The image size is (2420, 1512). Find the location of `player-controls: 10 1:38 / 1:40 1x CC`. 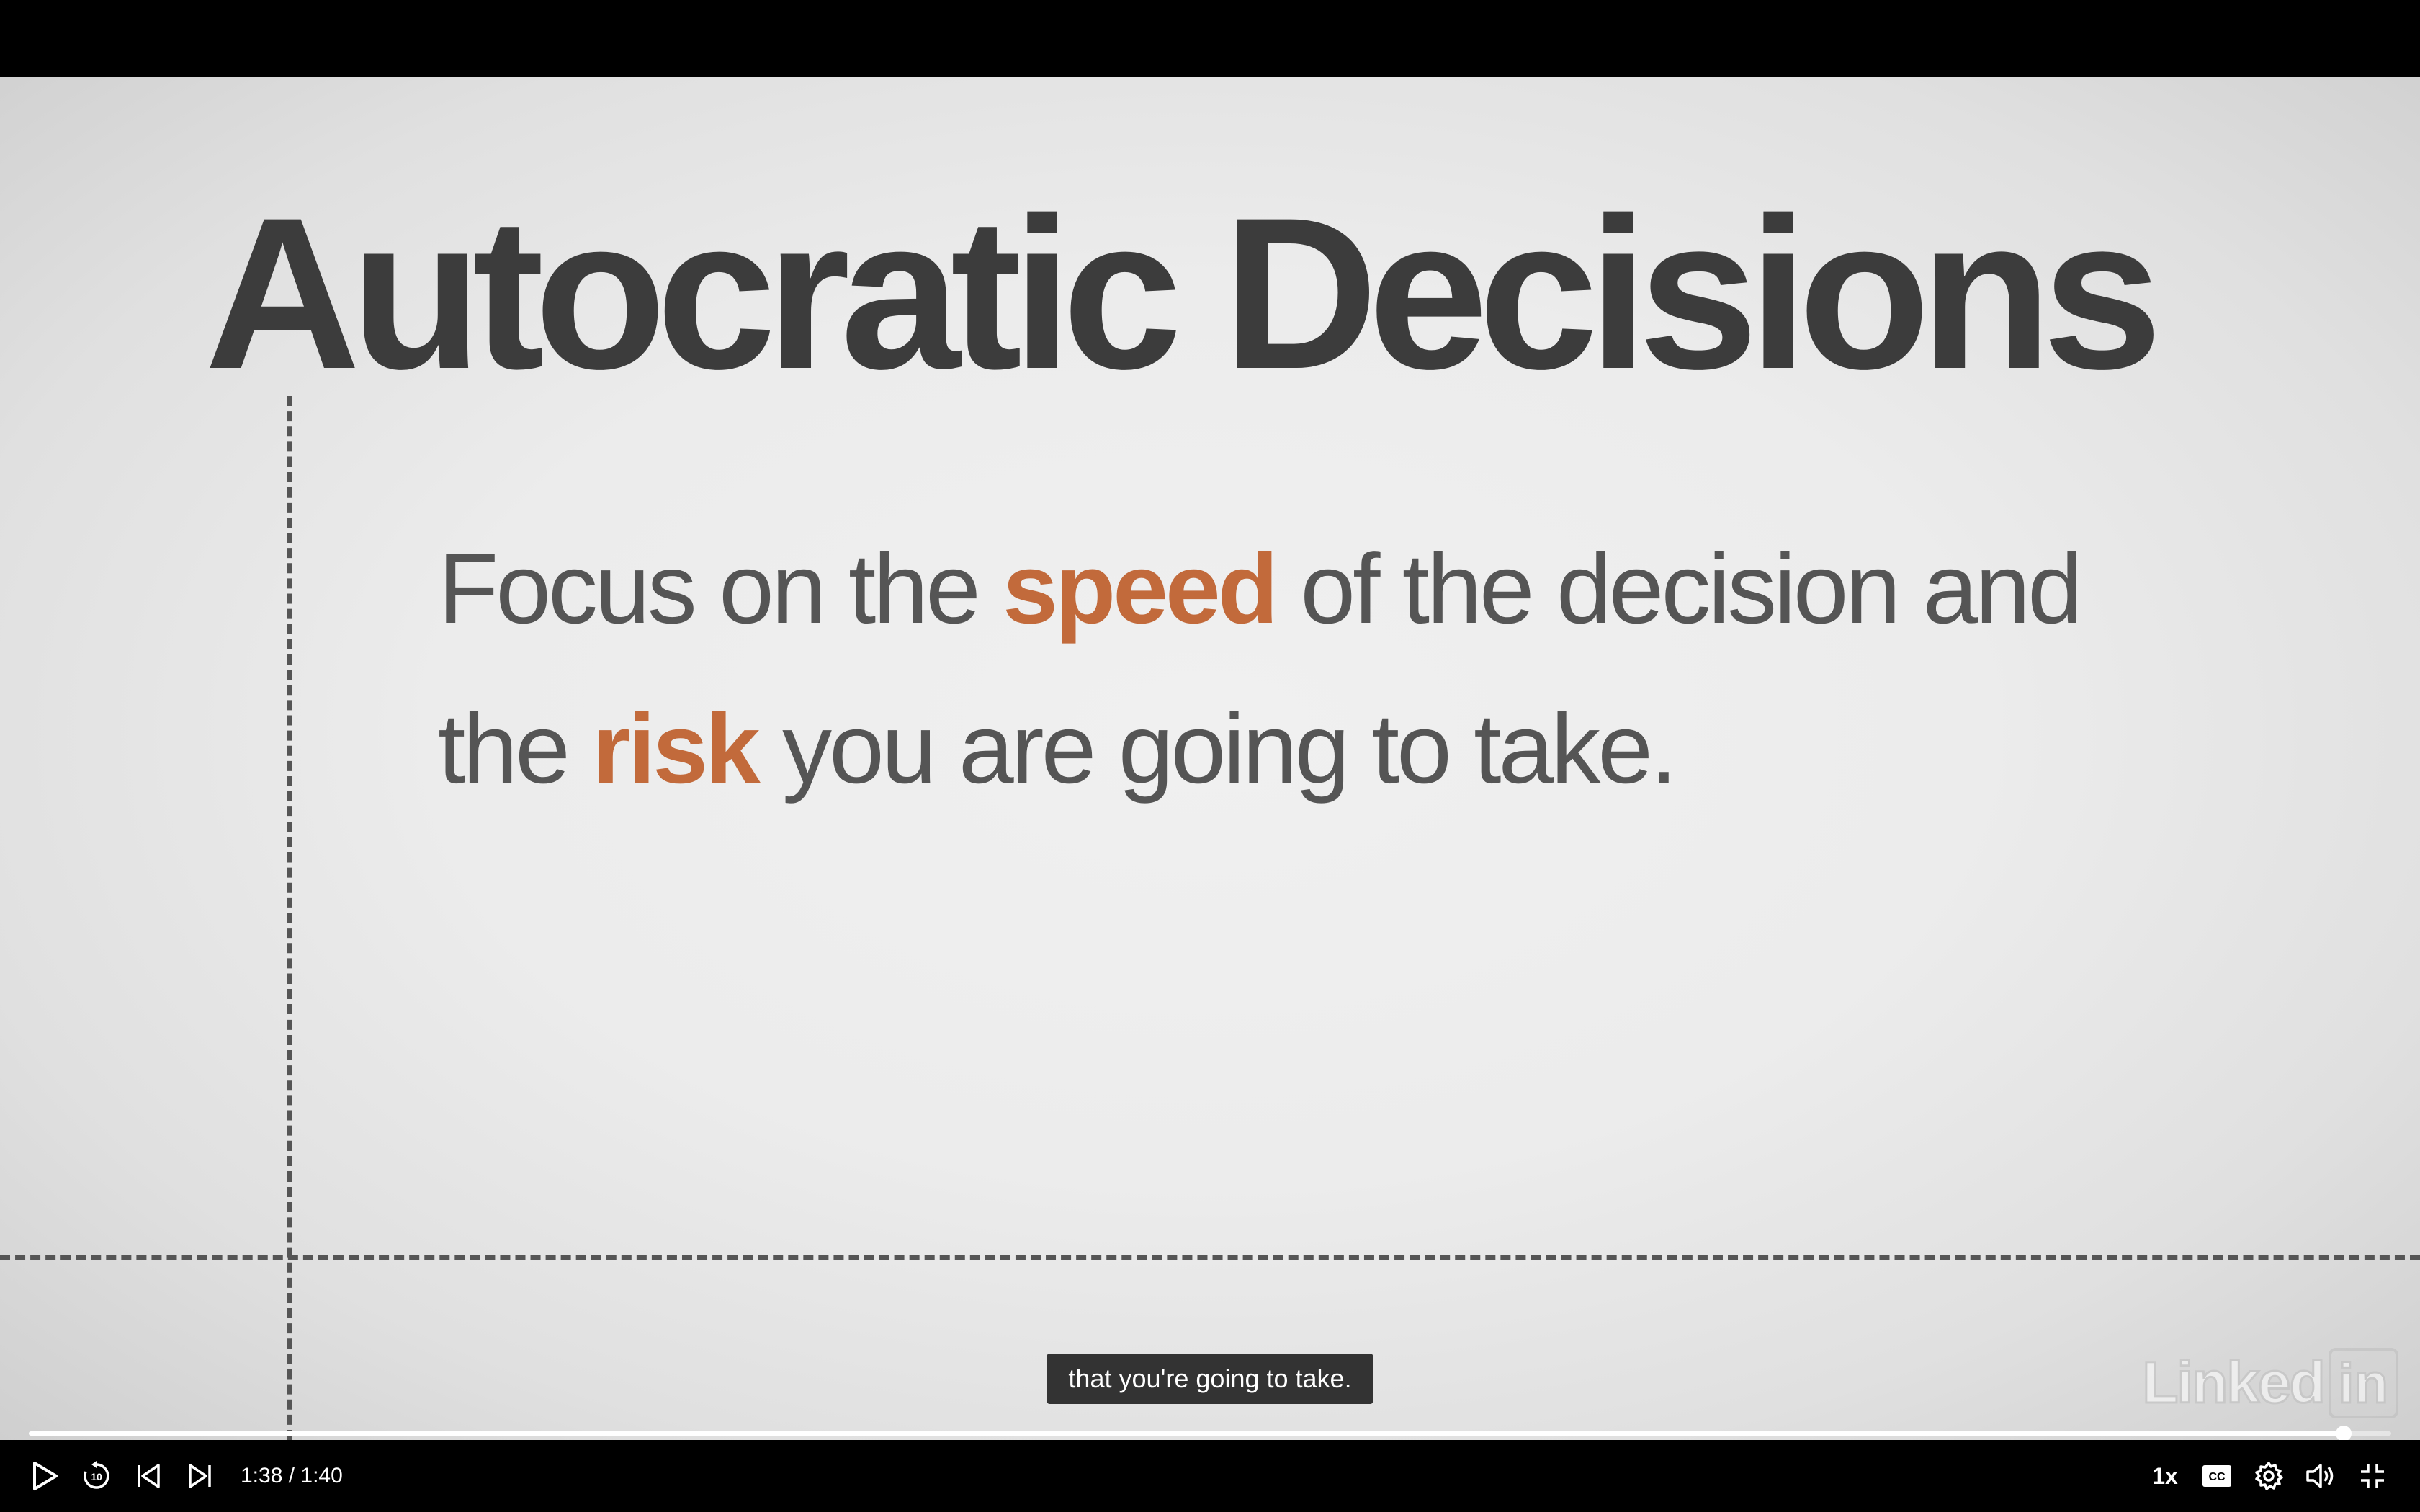

player-controls: 10 1:38 / 1:40 1x CC is located at coordinates (1210, 1476).